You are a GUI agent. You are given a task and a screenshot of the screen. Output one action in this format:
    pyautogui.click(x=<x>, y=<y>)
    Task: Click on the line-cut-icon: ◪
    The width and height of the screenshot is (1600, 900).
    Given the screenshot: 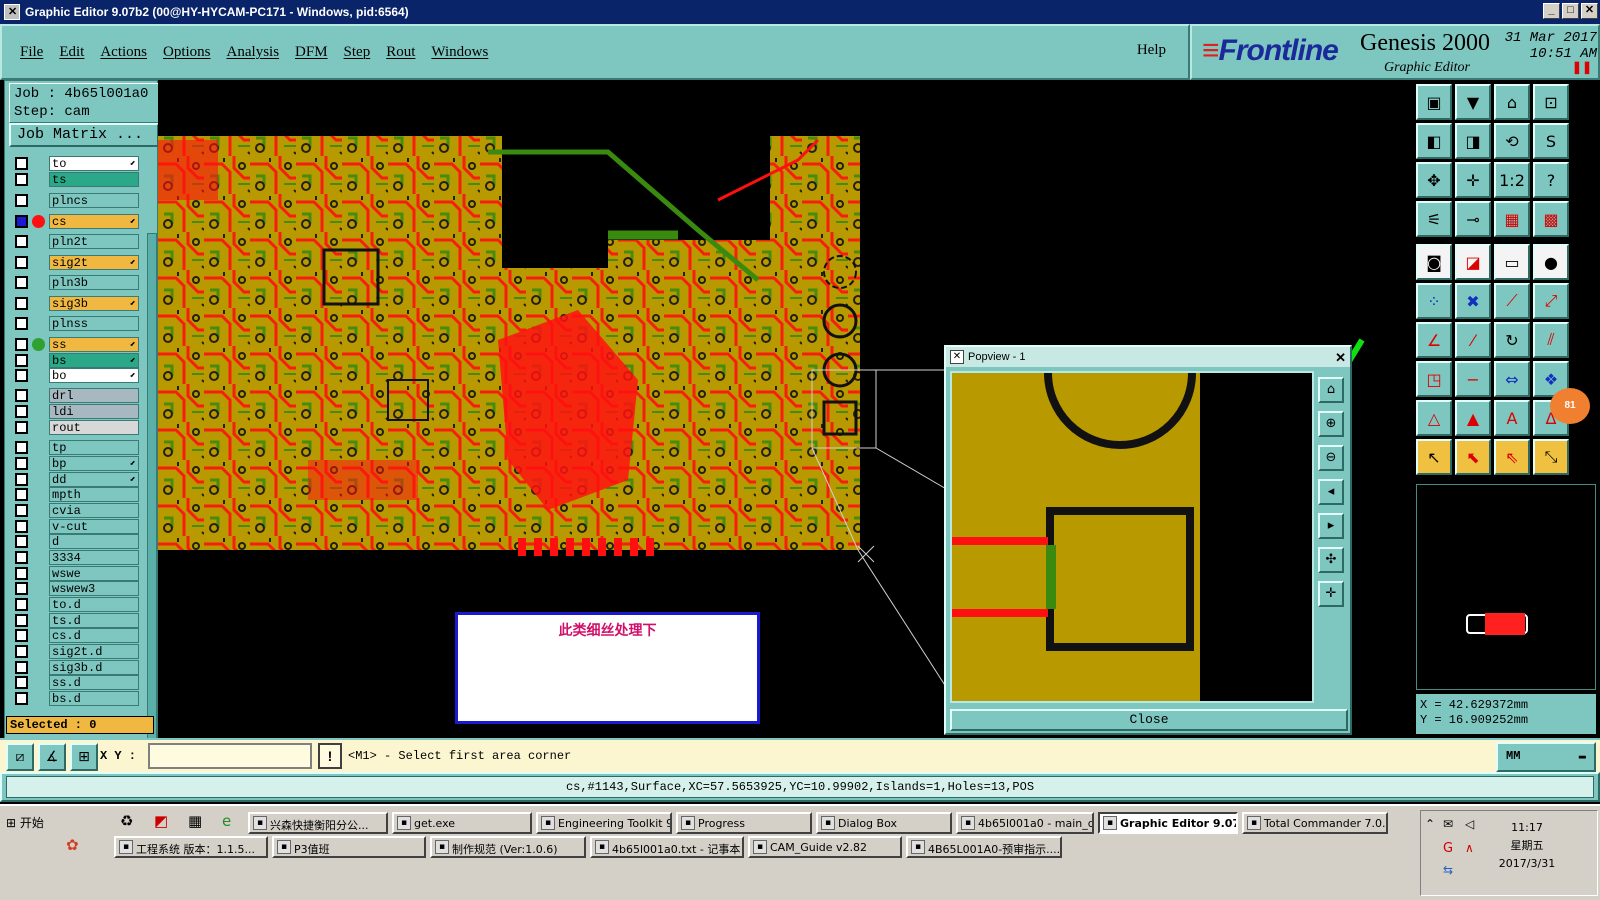 What is the action you would take?
    pyautogui.click(x=1473, y=262)
    